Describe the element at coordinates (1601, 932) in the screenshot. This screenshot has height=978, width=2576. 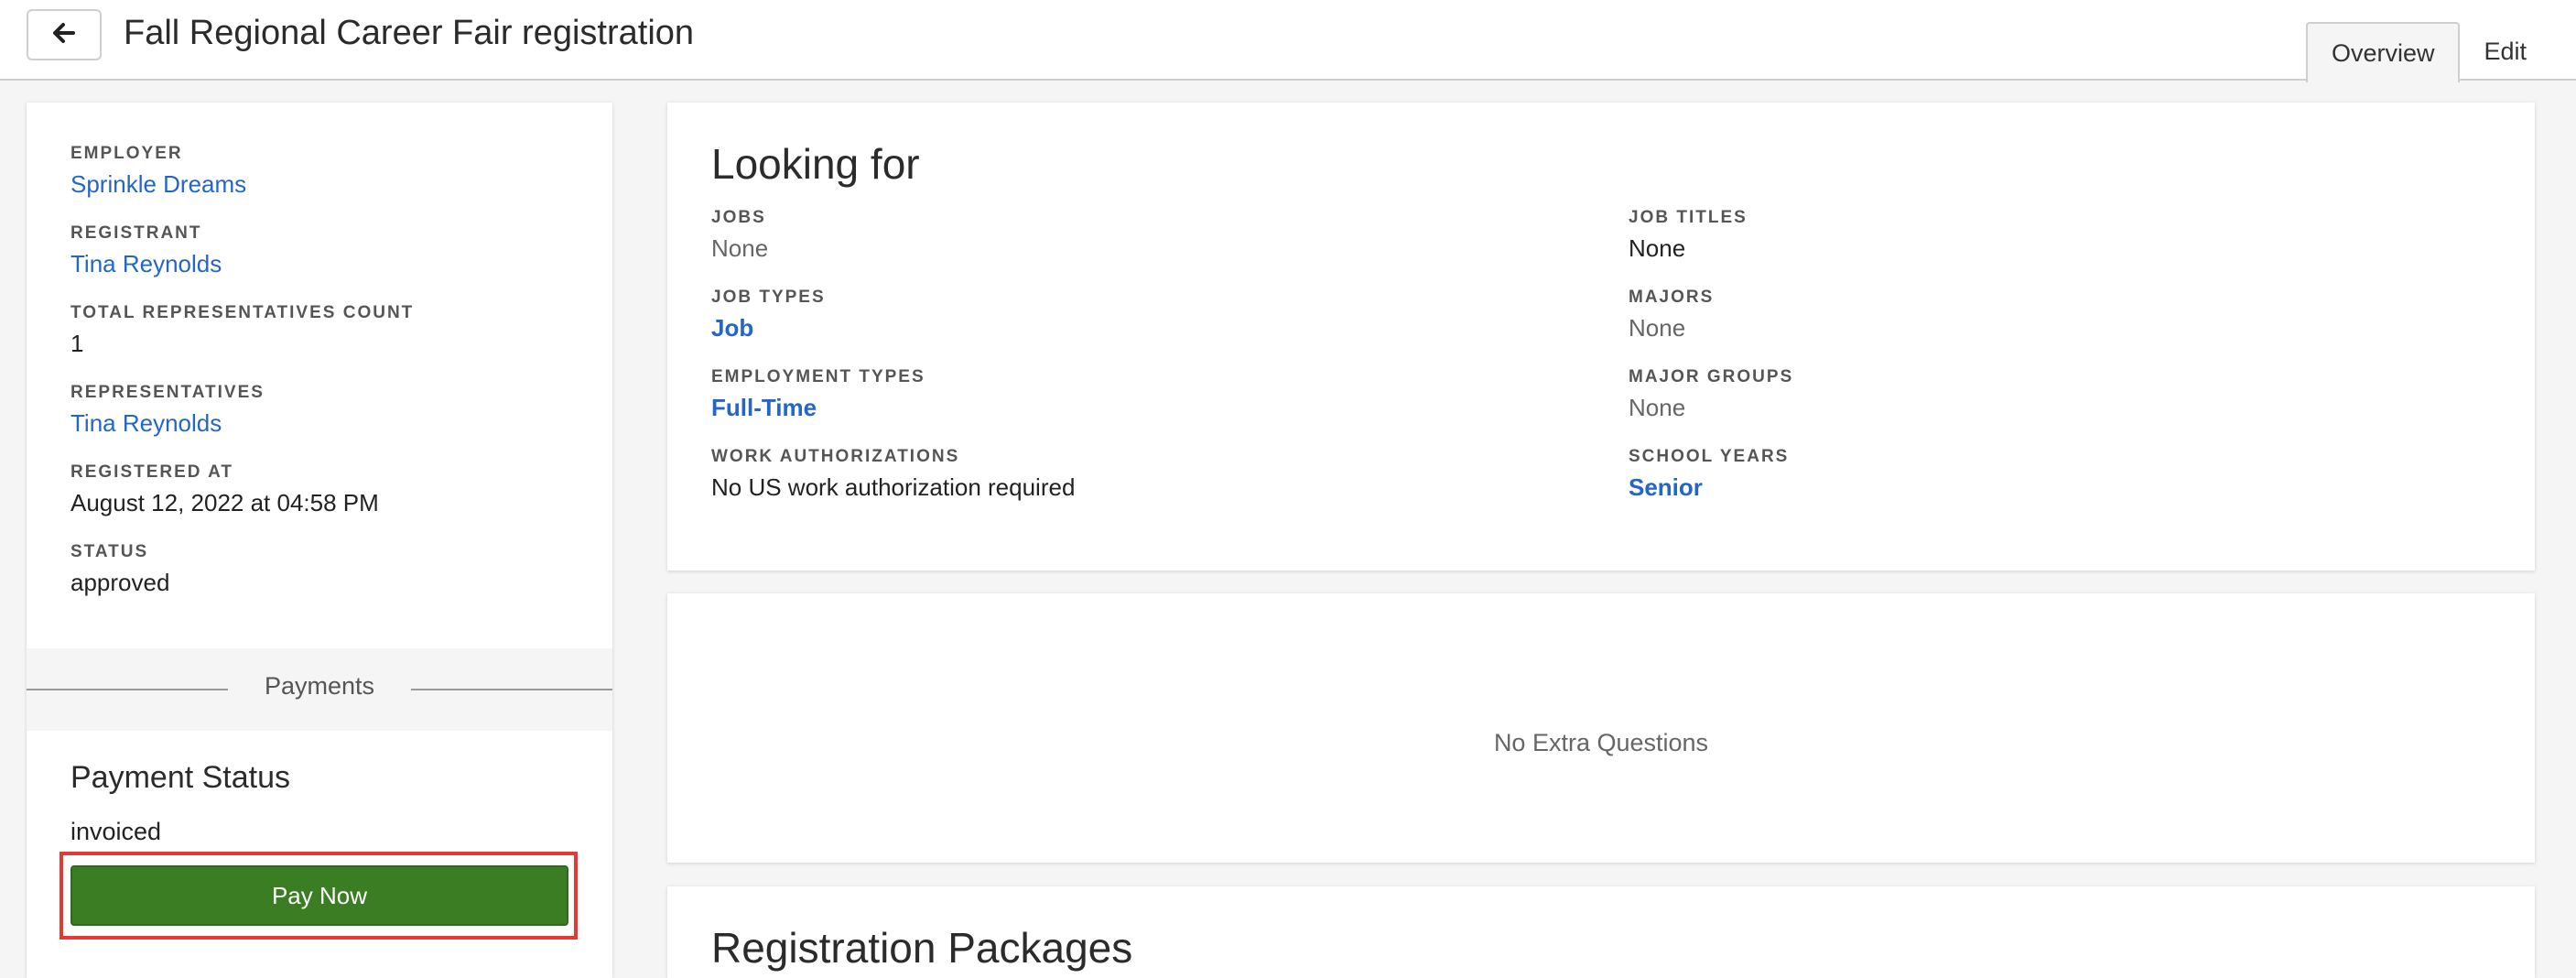
I see `registration-packages-card: Registration Packages` at that location.